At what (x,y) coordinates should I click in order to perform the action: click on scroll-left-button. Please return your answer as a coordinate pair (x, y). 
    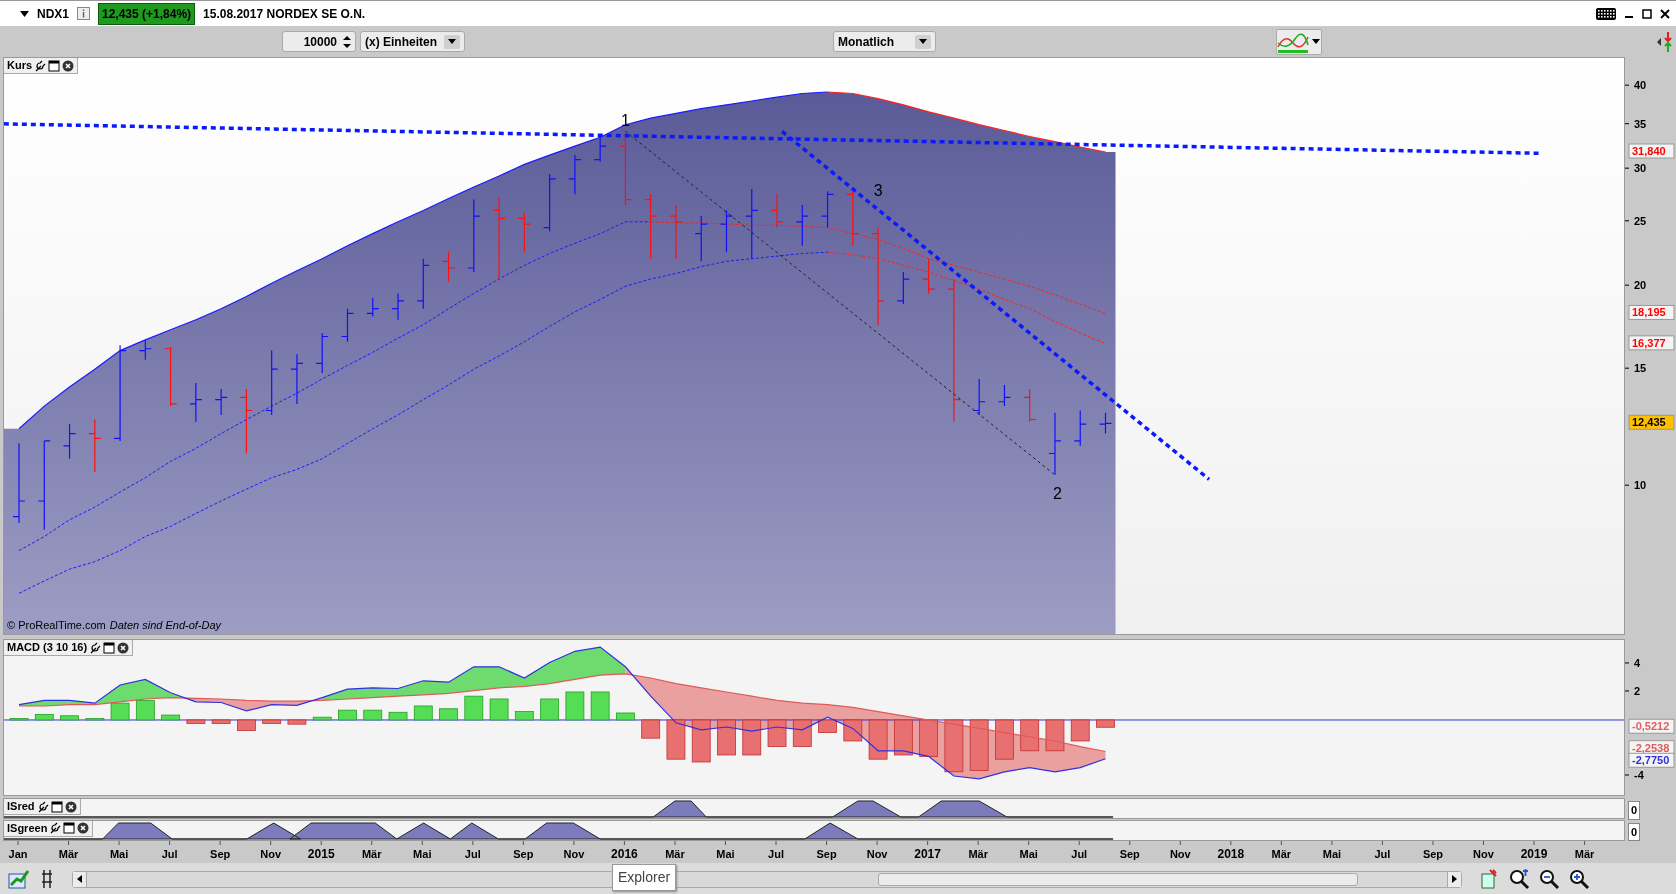
    Looking at the image, I should click on (80, 879).